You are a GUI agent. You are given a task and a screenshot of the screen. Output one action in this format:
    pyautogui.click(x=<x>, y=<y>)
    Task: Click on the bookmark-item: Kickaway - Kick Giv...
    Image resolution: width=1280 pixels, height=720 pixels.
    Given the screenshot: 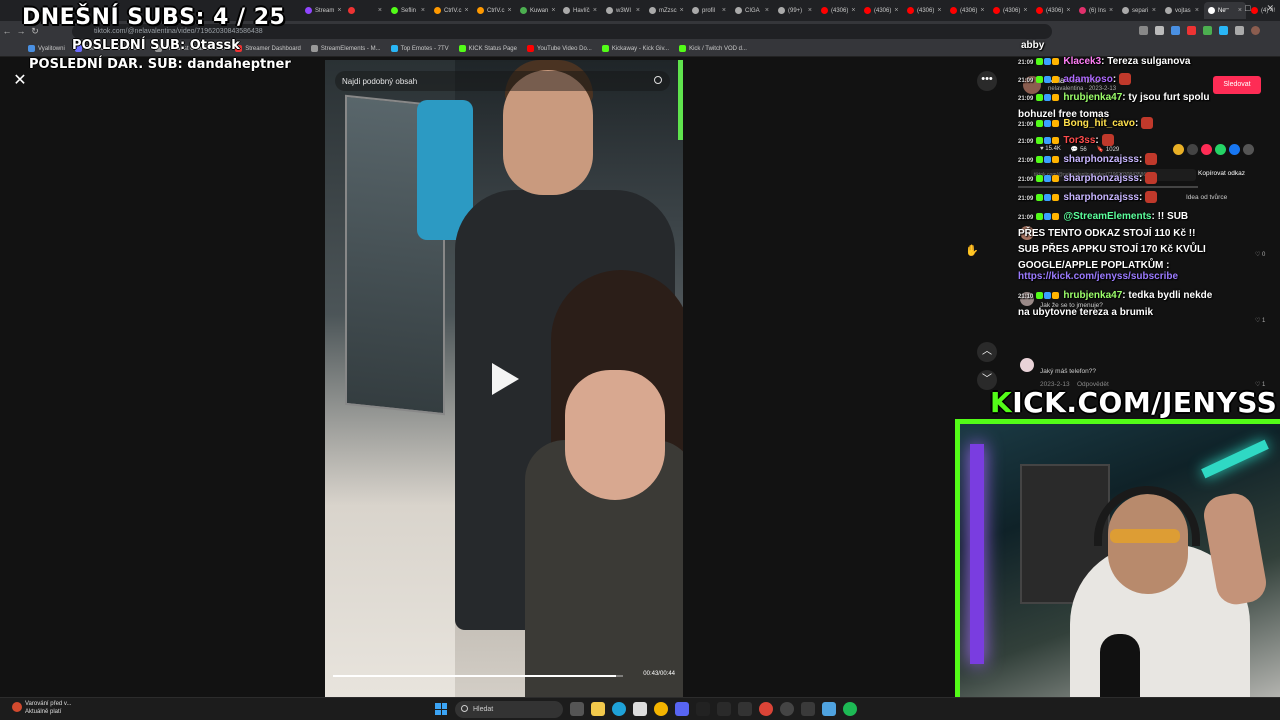 What is the action you would take?
    pyautogui.click(x=635, y=48)
    